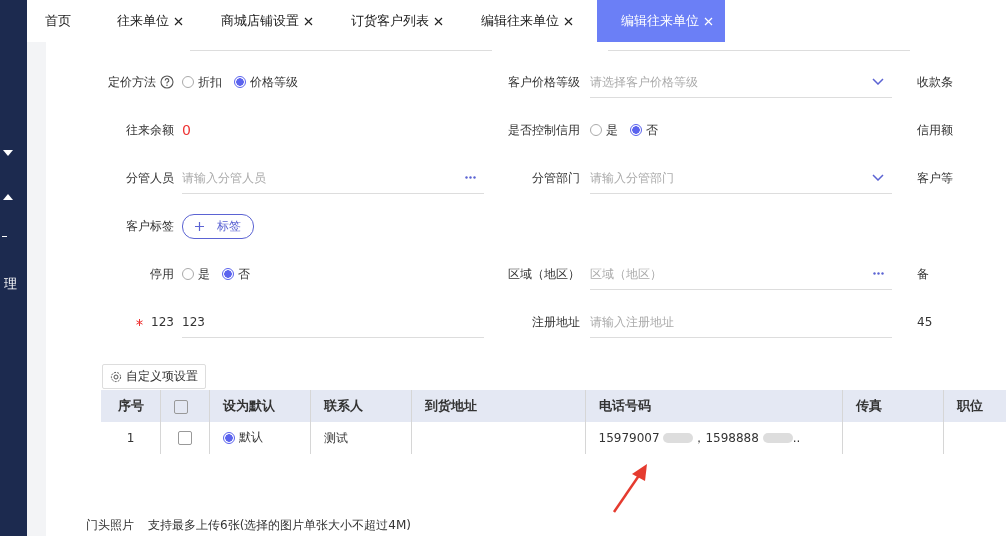  What do you see at coordinates (893, 406) in the screenshot?
I see `column-header: 传真` at bounding box center [893, 406].